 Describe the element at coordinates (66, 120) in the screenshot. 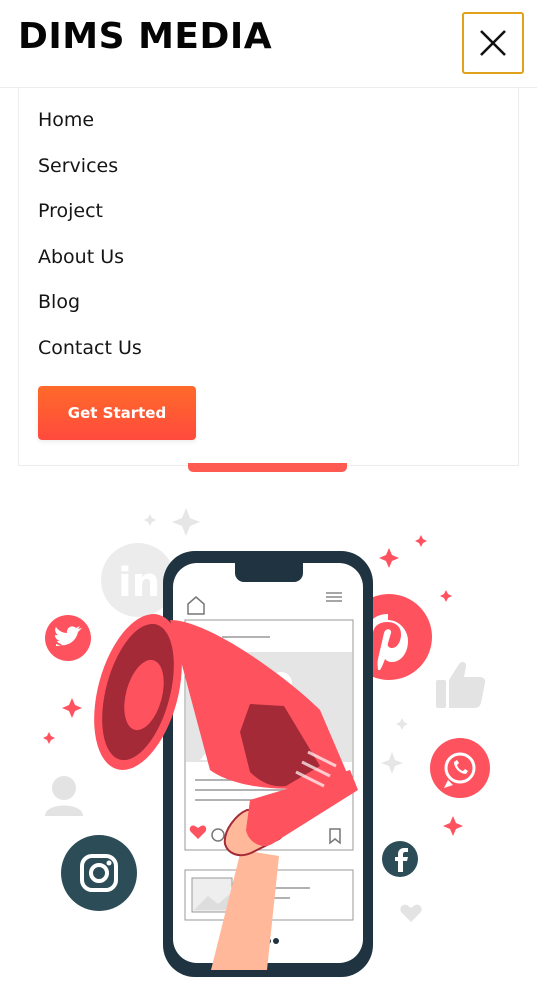

I see `nav-item-home: Home` at that location.